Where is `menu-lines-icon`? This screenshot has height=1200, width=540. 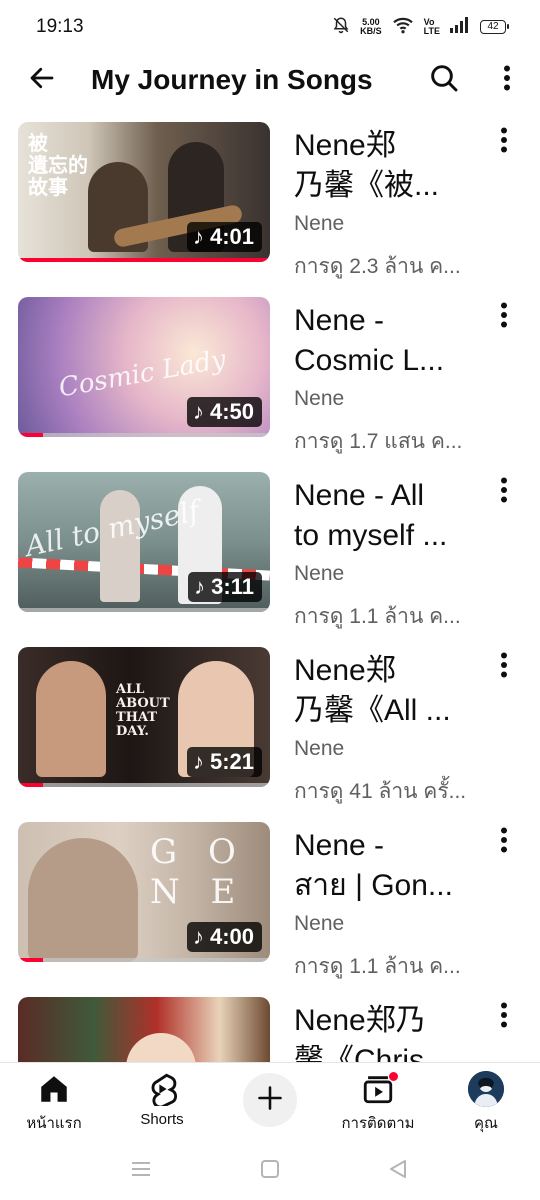
menu-lines-icon is located at coordinates (141, 1171).